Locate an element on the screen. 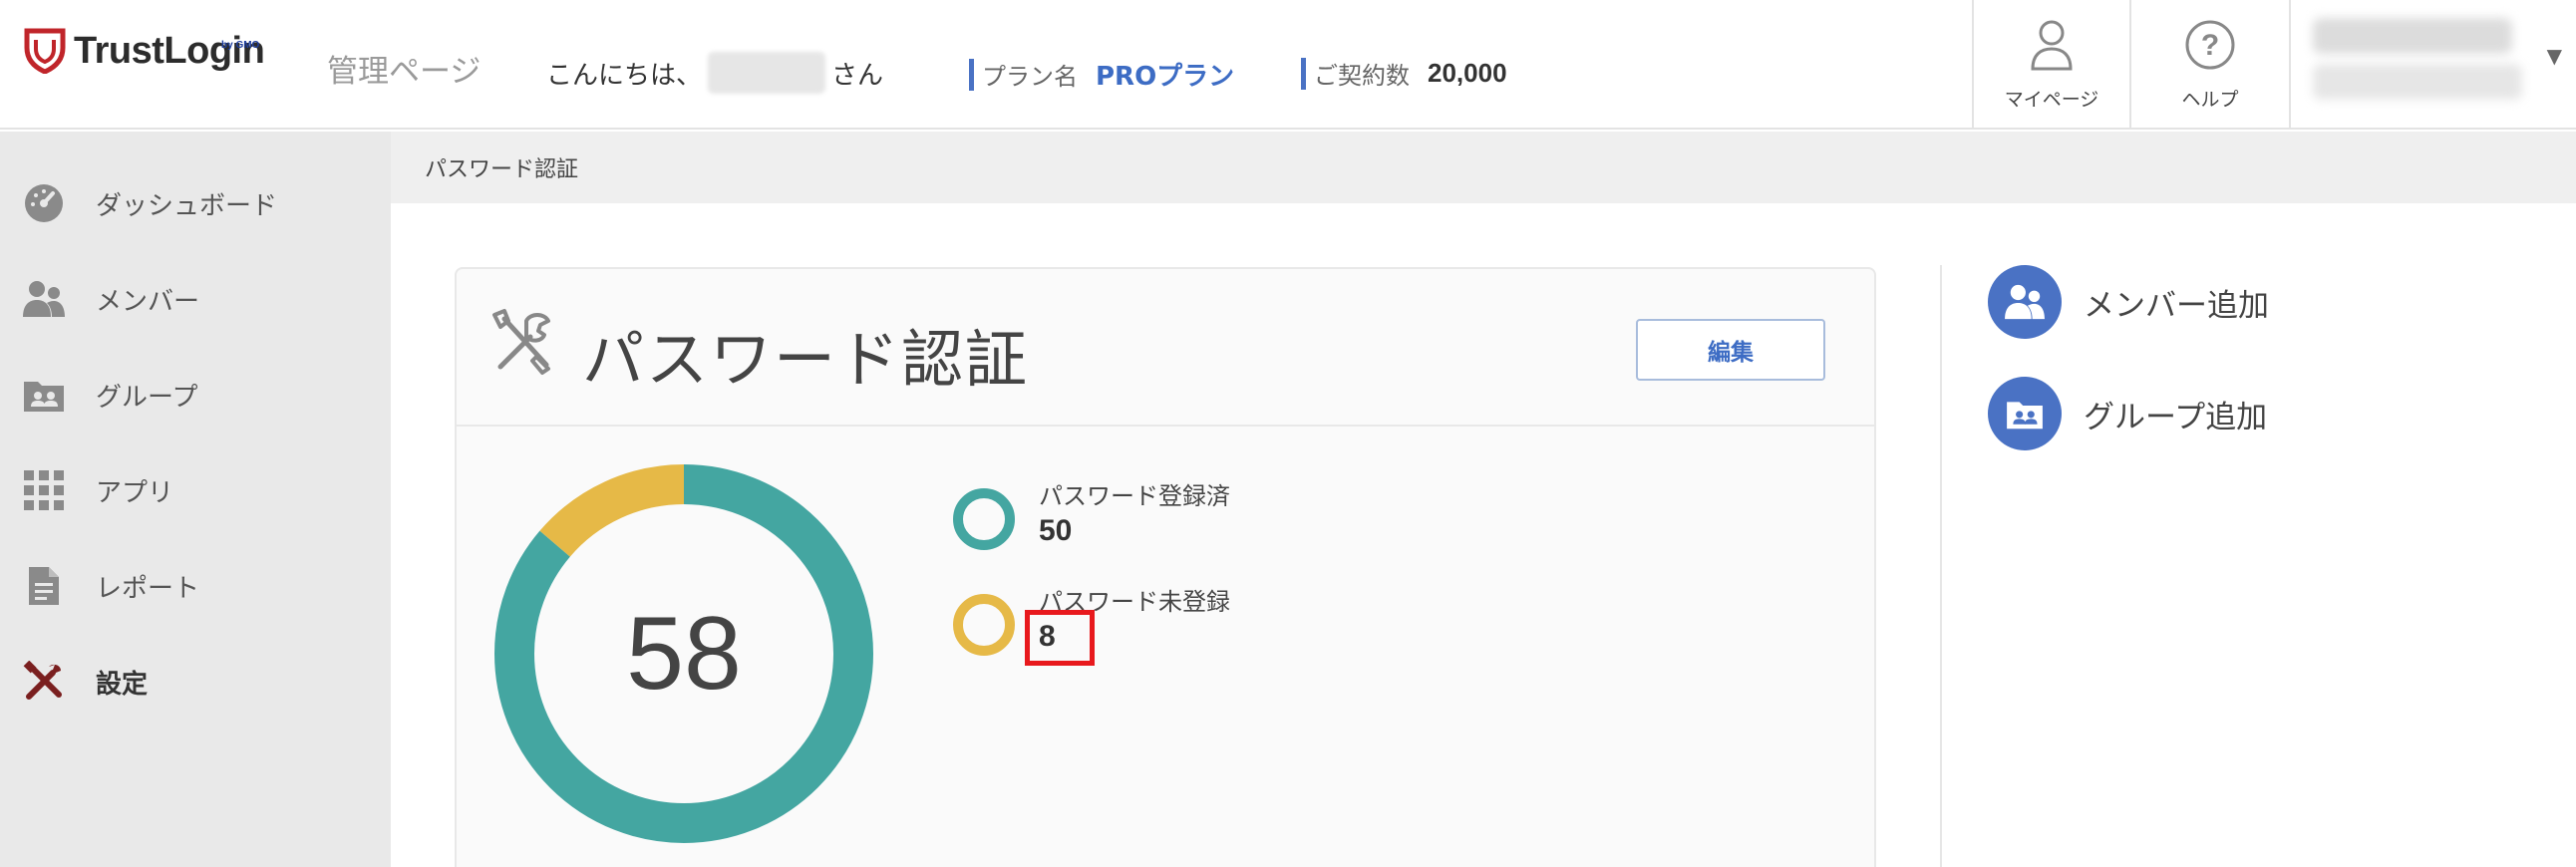 The width and height of the screenshot is (2576, 867). account-menu: ▼ is located at coordinates (2432, 65).